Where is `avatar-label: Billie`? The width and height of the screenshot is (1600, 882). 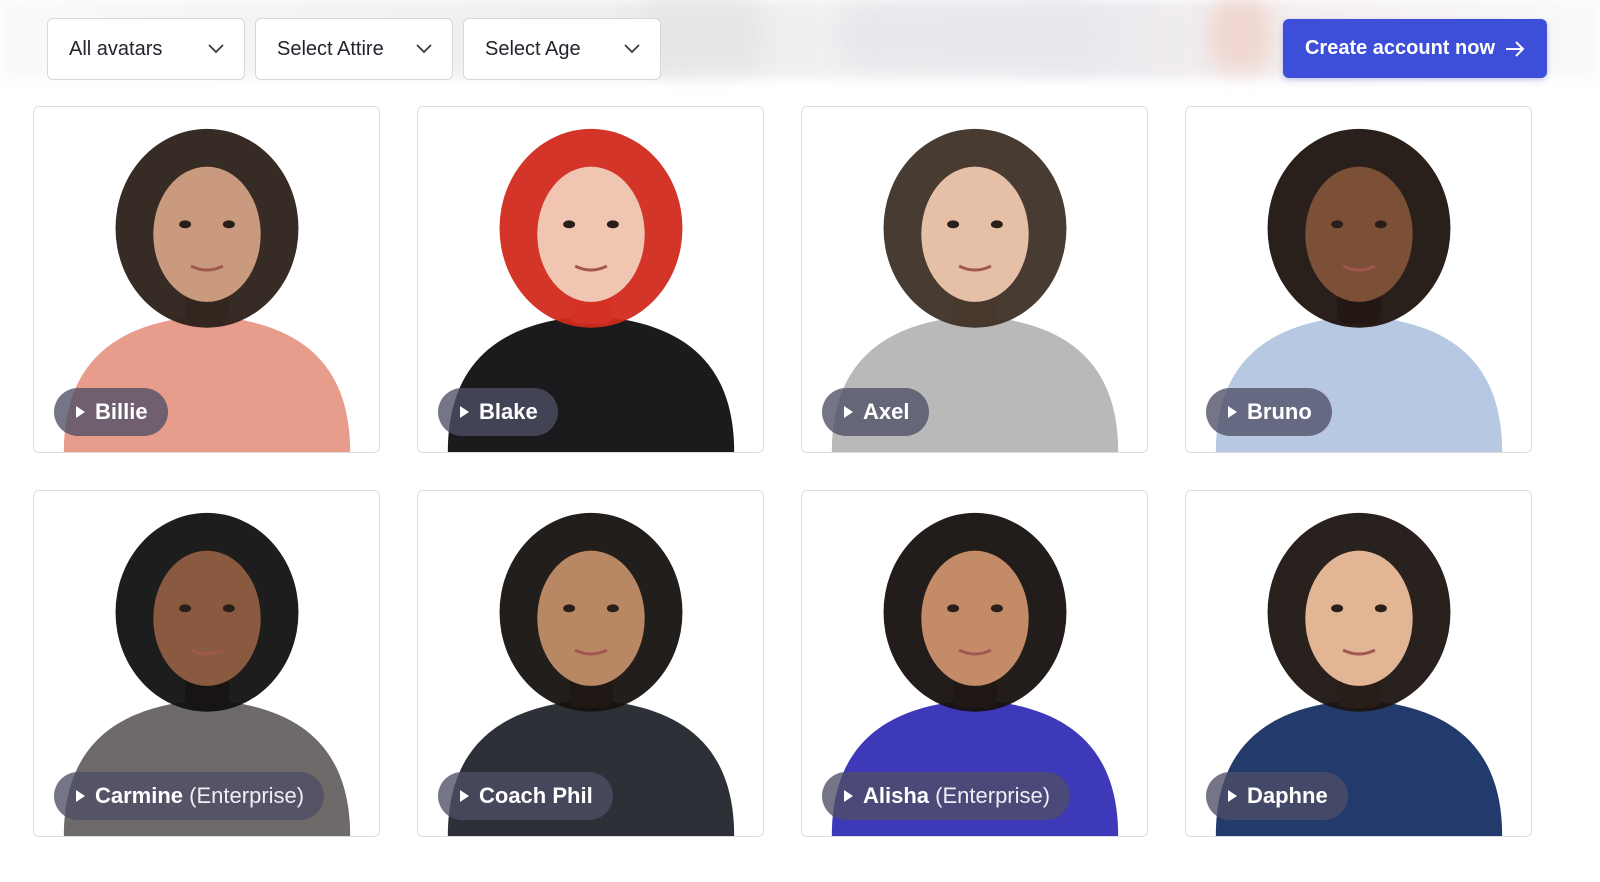
avatar-label: Billie is located at coordinates (121, 412).